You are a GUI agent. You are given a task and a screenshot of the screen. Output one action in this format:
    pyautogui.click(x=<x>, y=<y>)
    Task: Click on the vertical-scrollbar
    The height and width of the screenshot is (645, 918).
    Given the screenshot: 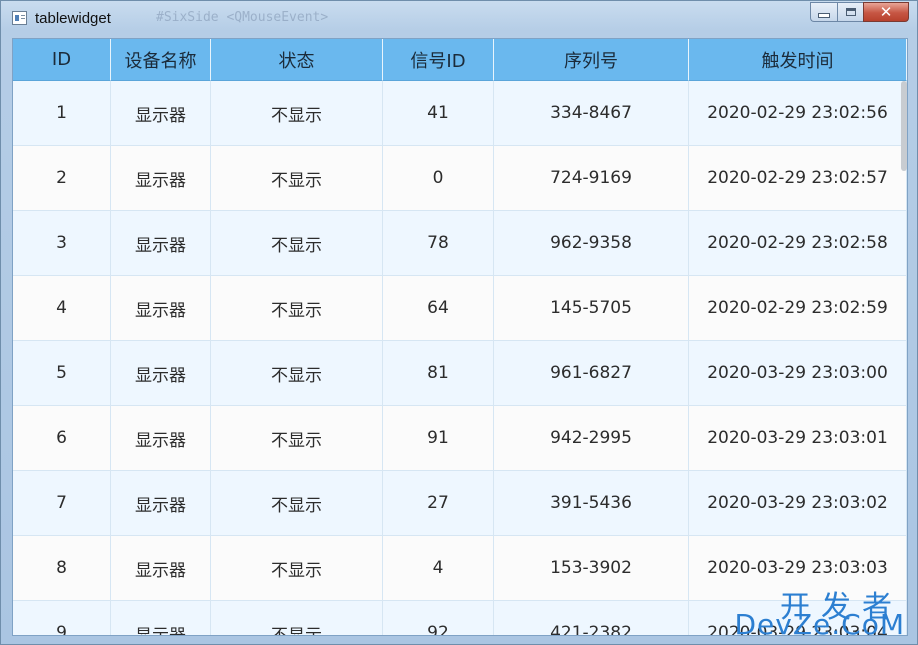 What is the action you would take?
    pyautogui.click(x=904, y=358)
    